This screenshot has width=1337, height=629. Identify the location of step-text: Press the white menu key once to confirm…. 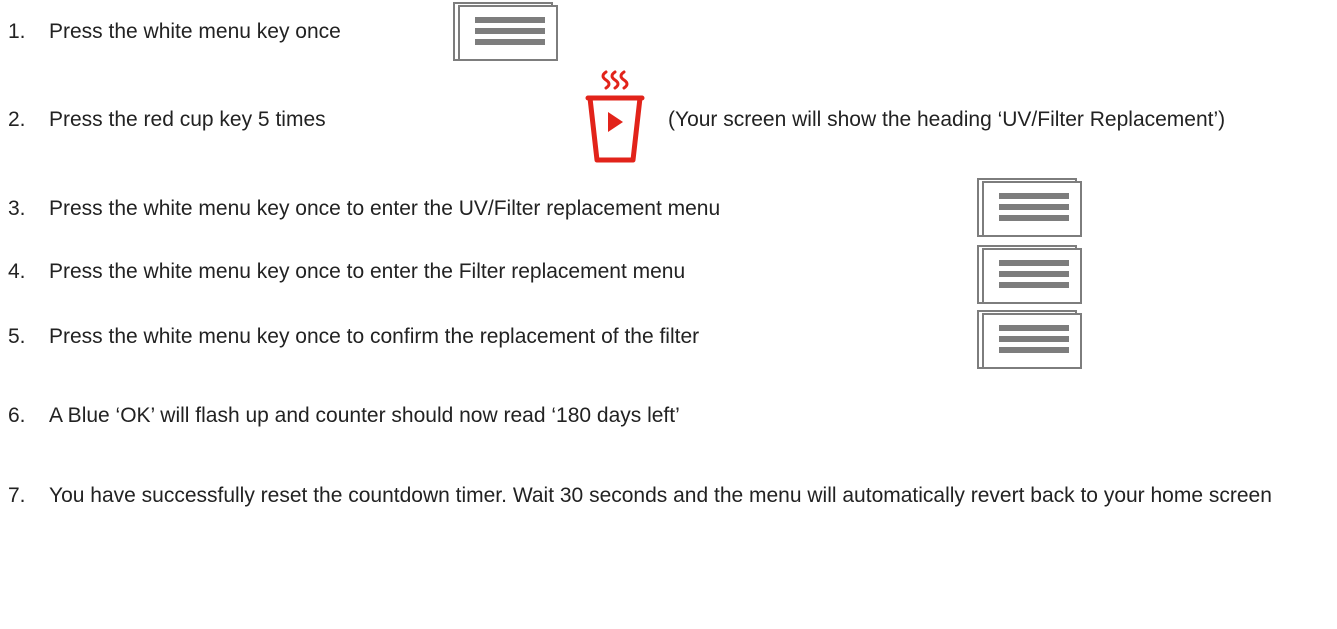
(374, 336).